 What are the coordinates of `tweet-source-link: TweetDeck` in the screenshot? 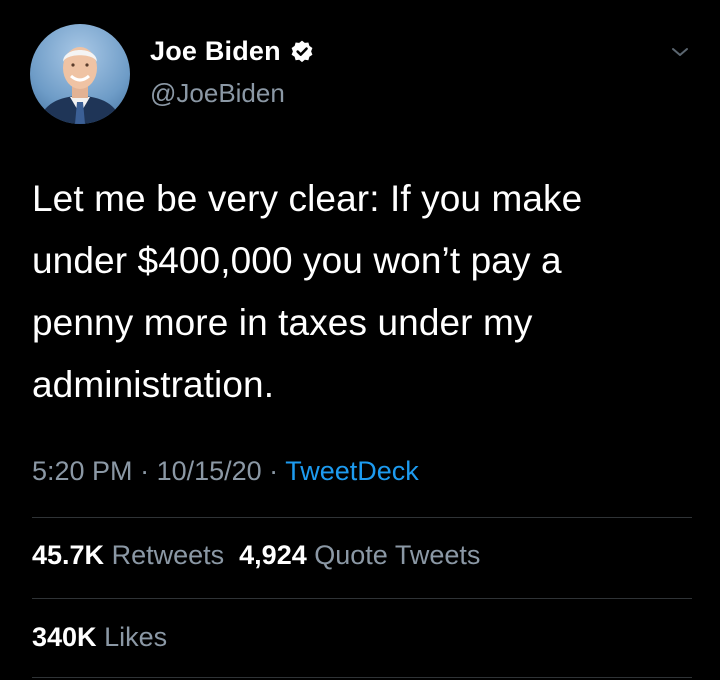 It's located at (352, 471).